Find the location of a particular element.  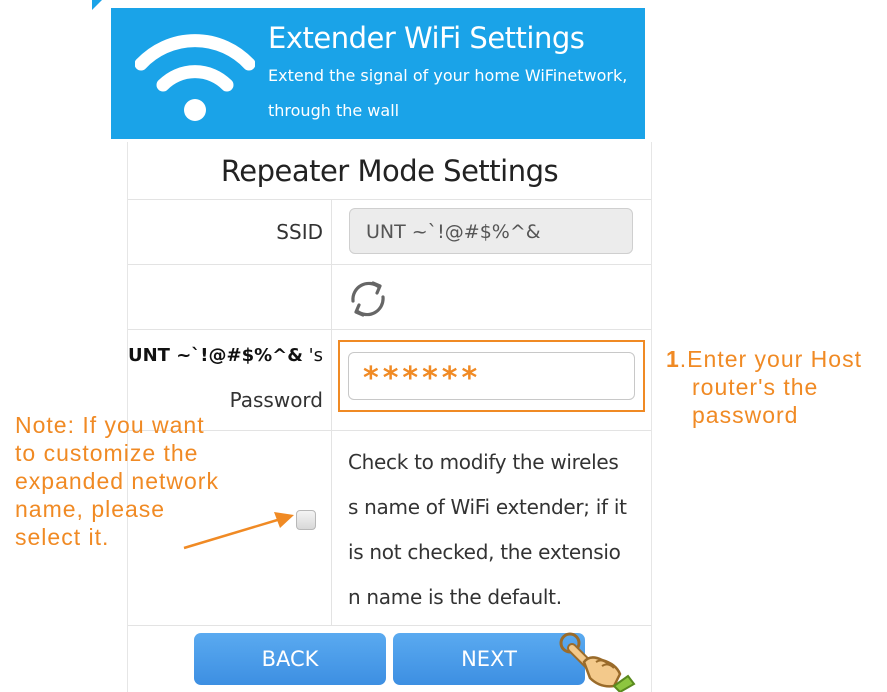

description-line: Check to modify the wireles is located at coordinates (483, 462).